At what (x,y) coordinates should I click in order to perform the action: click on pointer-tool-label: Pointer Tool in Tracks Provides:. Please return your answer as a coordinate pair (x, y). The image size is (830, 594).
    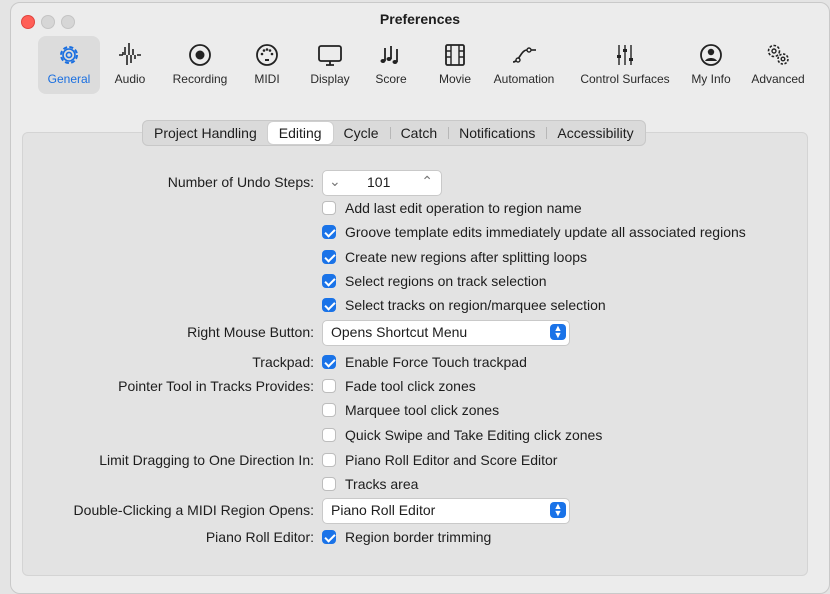
    Looking at the image, I should click on (216, 386).